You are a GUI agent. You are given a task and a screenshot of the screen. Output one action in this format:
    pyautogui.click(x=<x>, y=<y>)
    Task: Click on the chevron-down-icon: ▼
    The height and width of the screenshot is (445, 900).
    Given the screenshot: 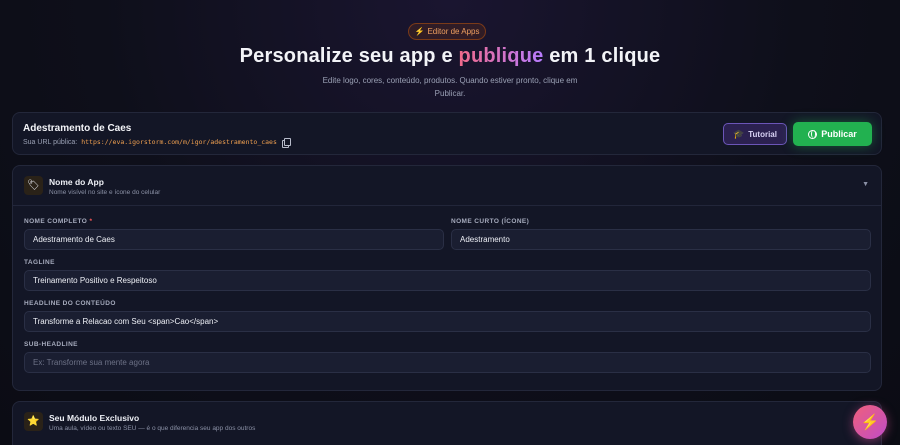 What is the action you would take?
    pyautogui.click(x=865, y=184)
    